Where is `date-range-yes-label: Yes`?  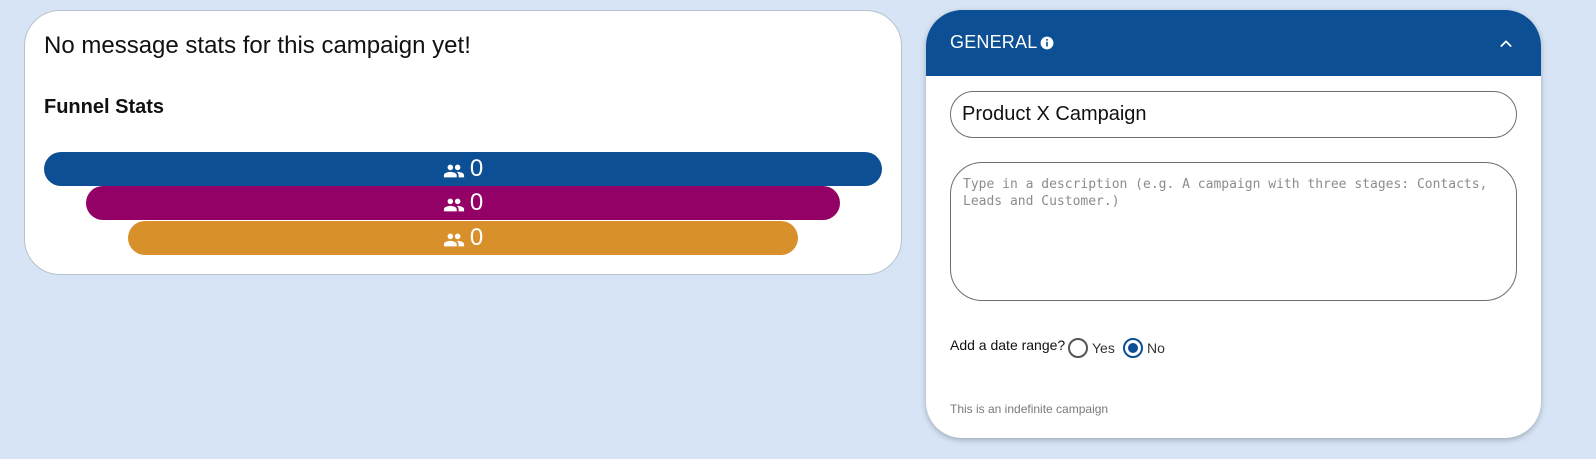
date-range-yes-label: Yes is located at coordinates (1103, 348).